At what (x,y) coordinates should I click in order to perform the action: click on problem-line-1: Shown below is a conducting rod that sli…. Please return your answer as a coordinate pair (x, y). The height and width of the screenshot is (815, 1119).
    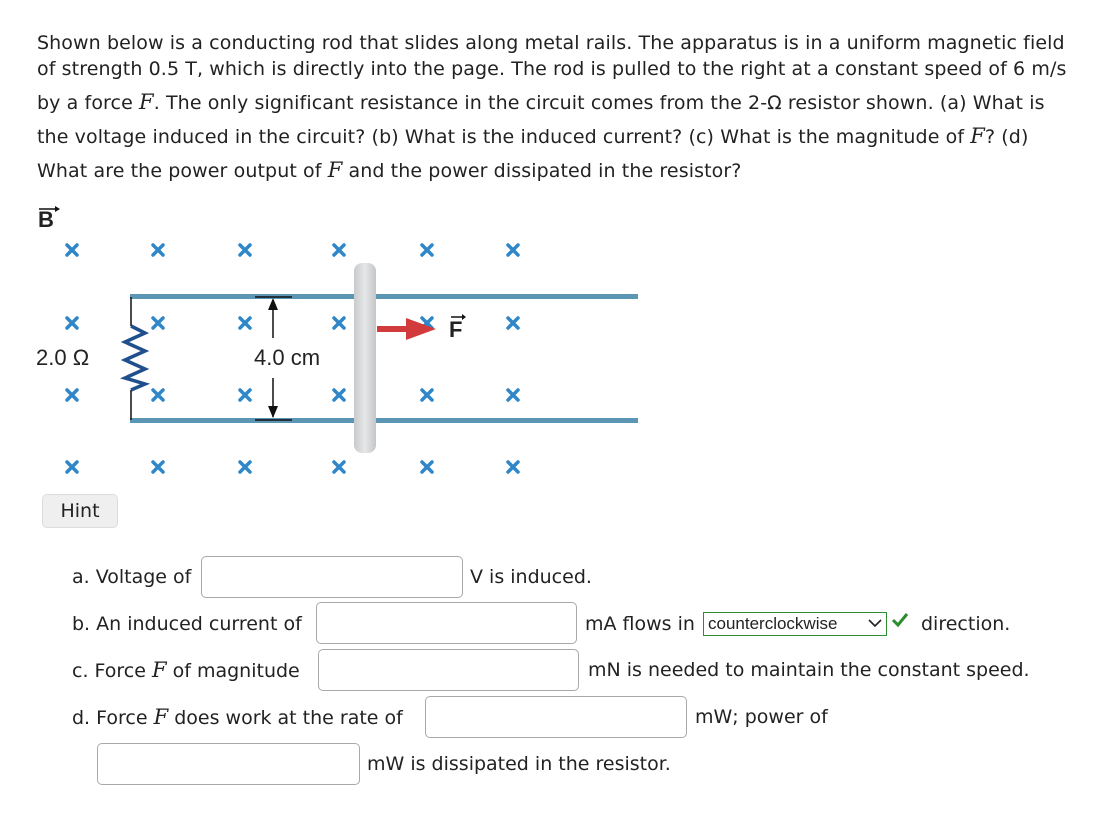
    Looking at the image, I should click on (551, 43).